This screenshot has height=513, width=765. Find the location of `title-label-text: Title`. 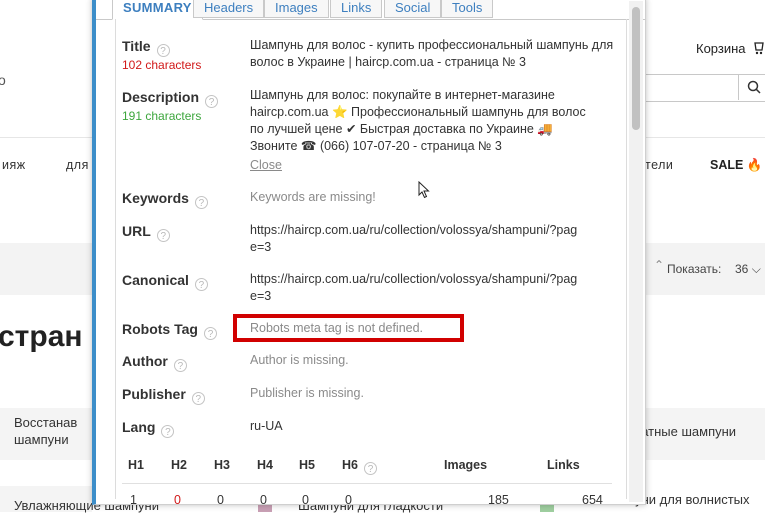

title-label-text: Title is located at coordinates (136, 46).